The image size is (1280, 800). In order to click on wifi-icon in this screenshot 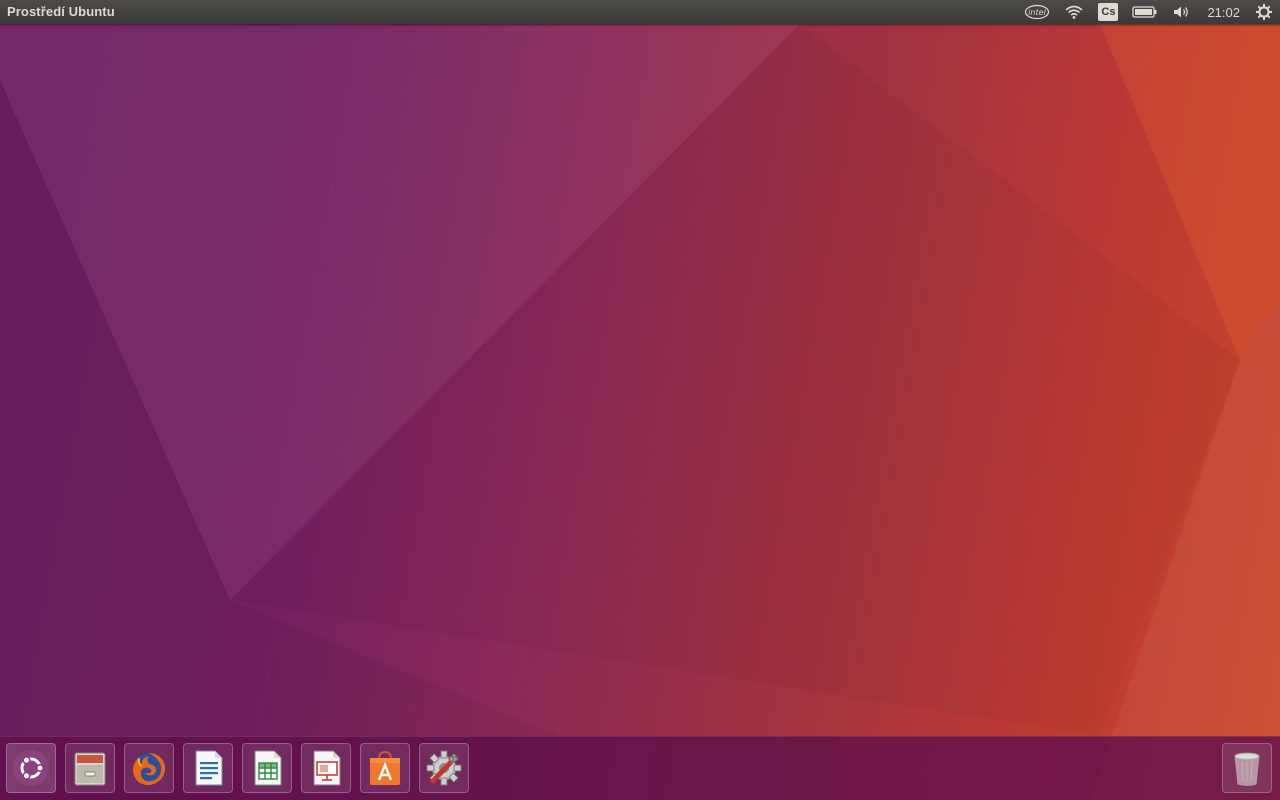, I will do `click(1074, 12)`.